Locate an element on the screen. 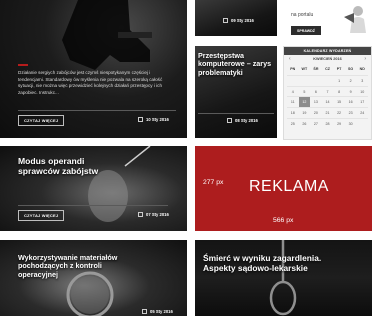  calendar-day: 3 is located at coordinates (362, 80).